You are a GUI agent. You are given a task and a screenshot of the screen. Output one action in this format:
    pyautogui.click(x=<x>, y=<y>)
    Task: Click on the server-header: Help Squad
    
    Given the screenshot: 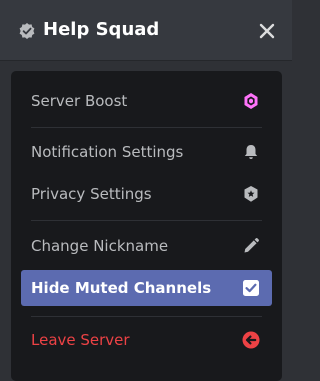 What is the action you would take?
    pyautogui.click(x=146, y=30)
    